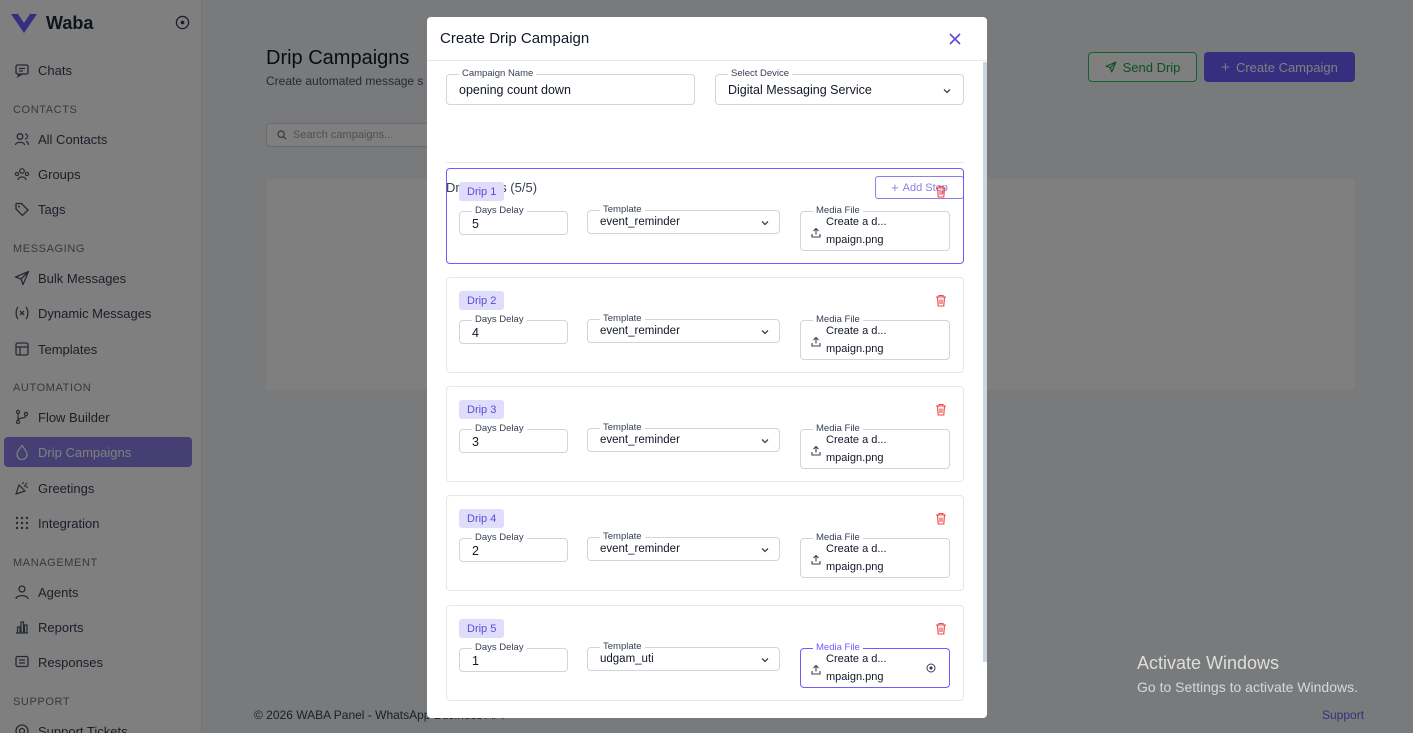  What do you see at coordinates (760, 74) in the screenshot?
I see `select-device-label: Select Device` at bounding box center [760, 74].